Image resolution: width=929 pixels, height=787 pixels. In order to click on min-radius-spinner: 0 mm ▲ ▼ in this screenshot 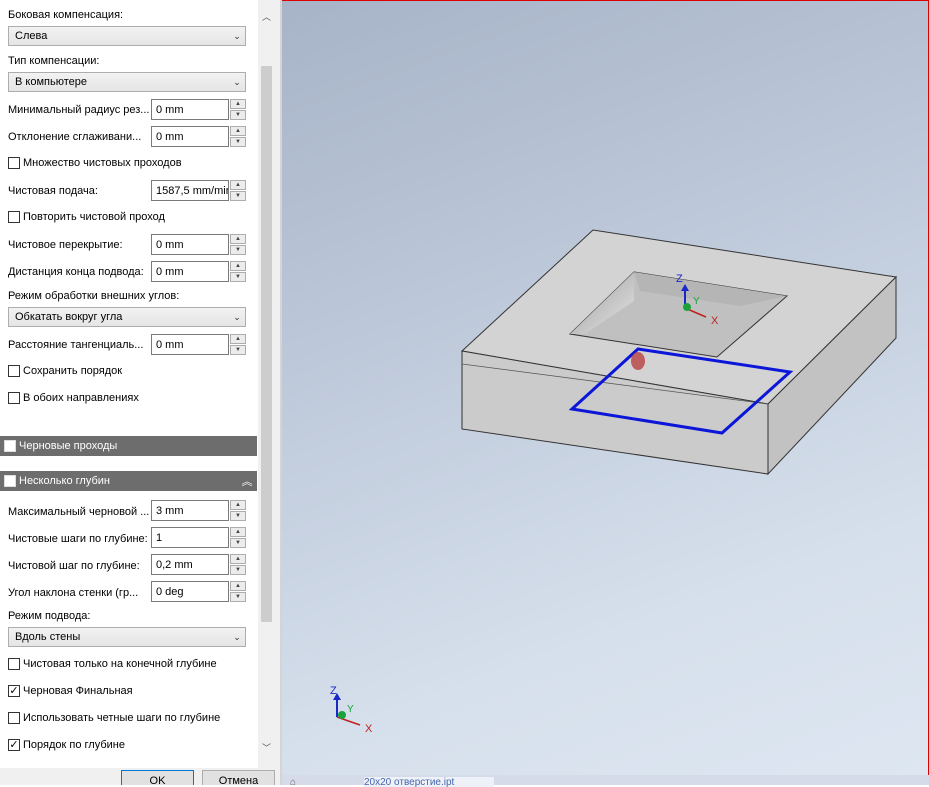, I will do `click(198, 109)`.